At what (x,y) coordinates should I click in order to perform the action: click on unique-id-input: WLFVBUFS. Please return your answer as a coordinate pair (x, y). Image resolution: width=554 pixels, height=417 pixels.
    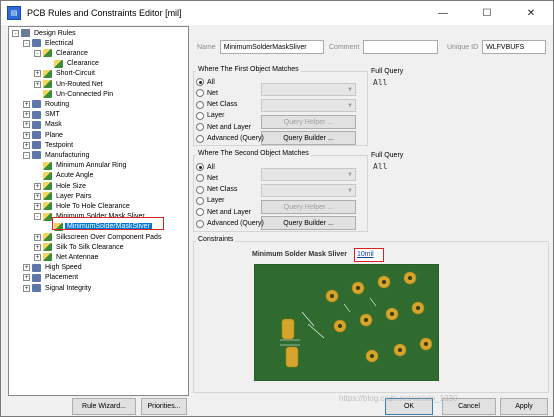
    Looking at the image, I should click on (514, 47).